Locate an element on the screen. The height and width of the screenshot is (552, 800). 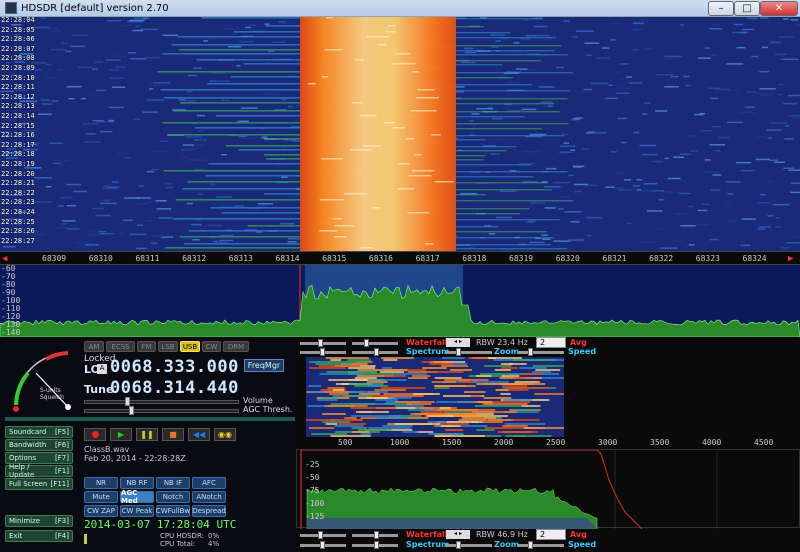
loop-button: ◉◉ is located at coordinates (225, 434).